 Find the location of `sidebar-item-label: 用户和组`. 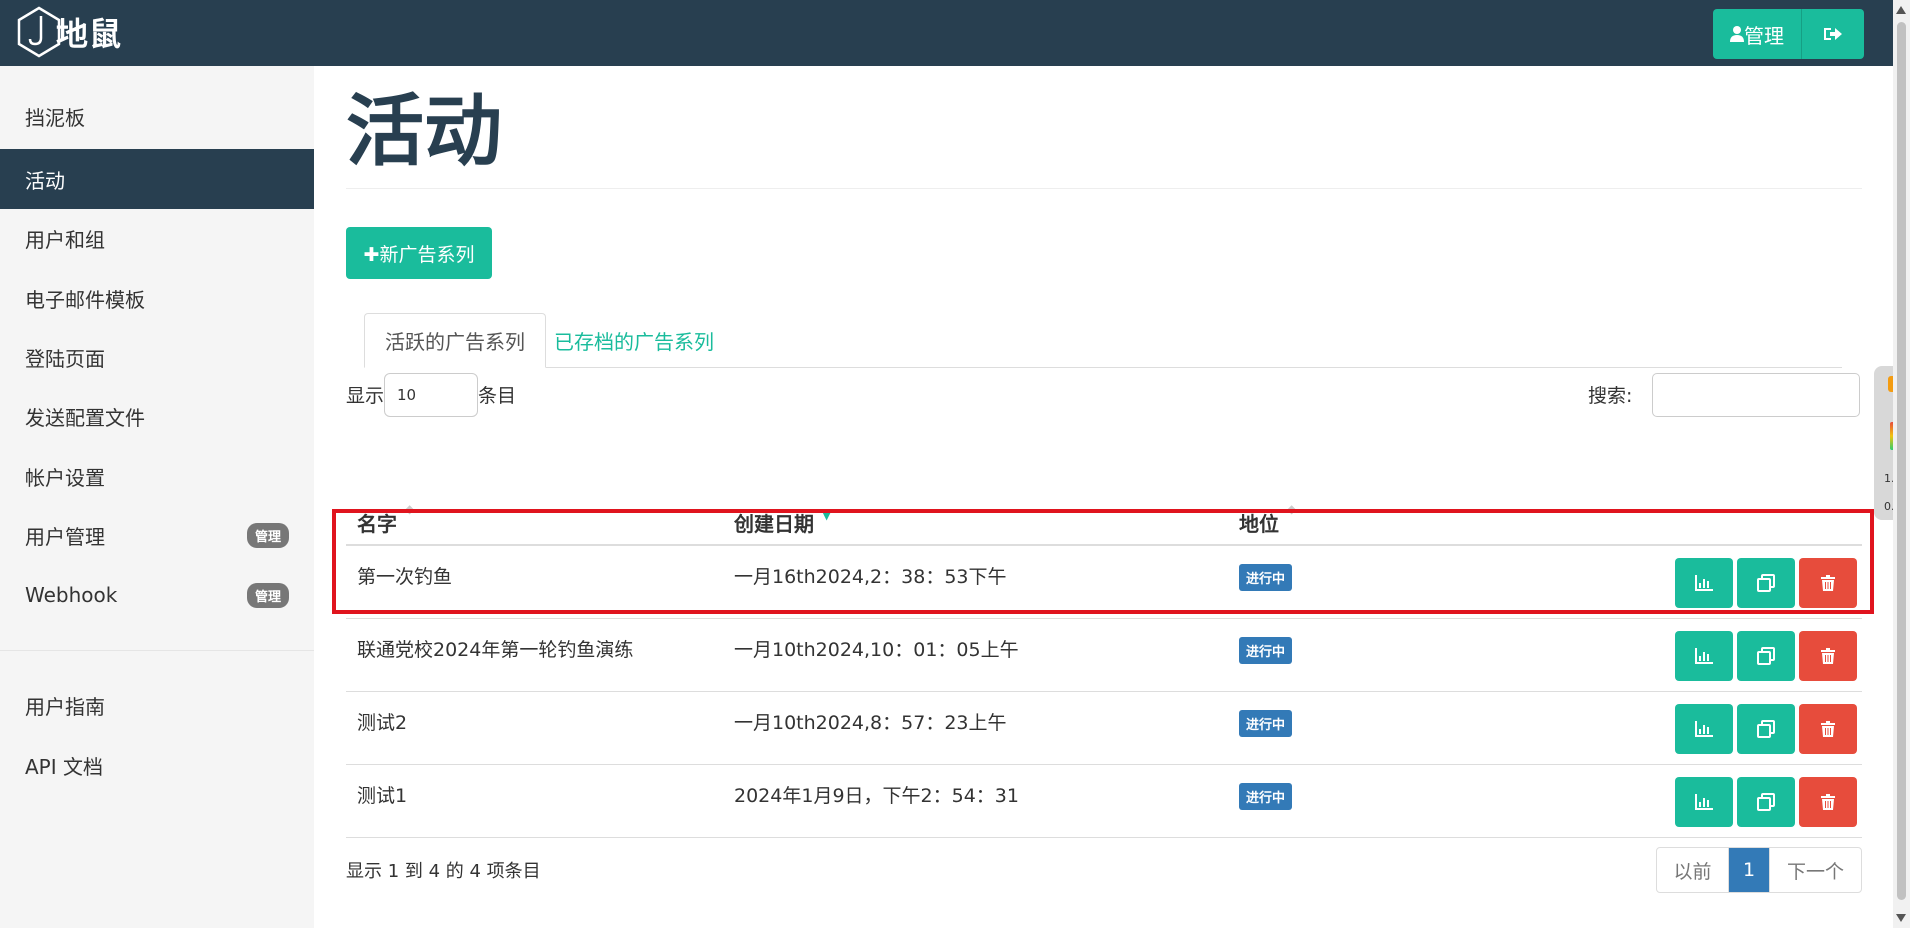

sidebar-item-label: 用户和组 is located at coordinates (65, 239).